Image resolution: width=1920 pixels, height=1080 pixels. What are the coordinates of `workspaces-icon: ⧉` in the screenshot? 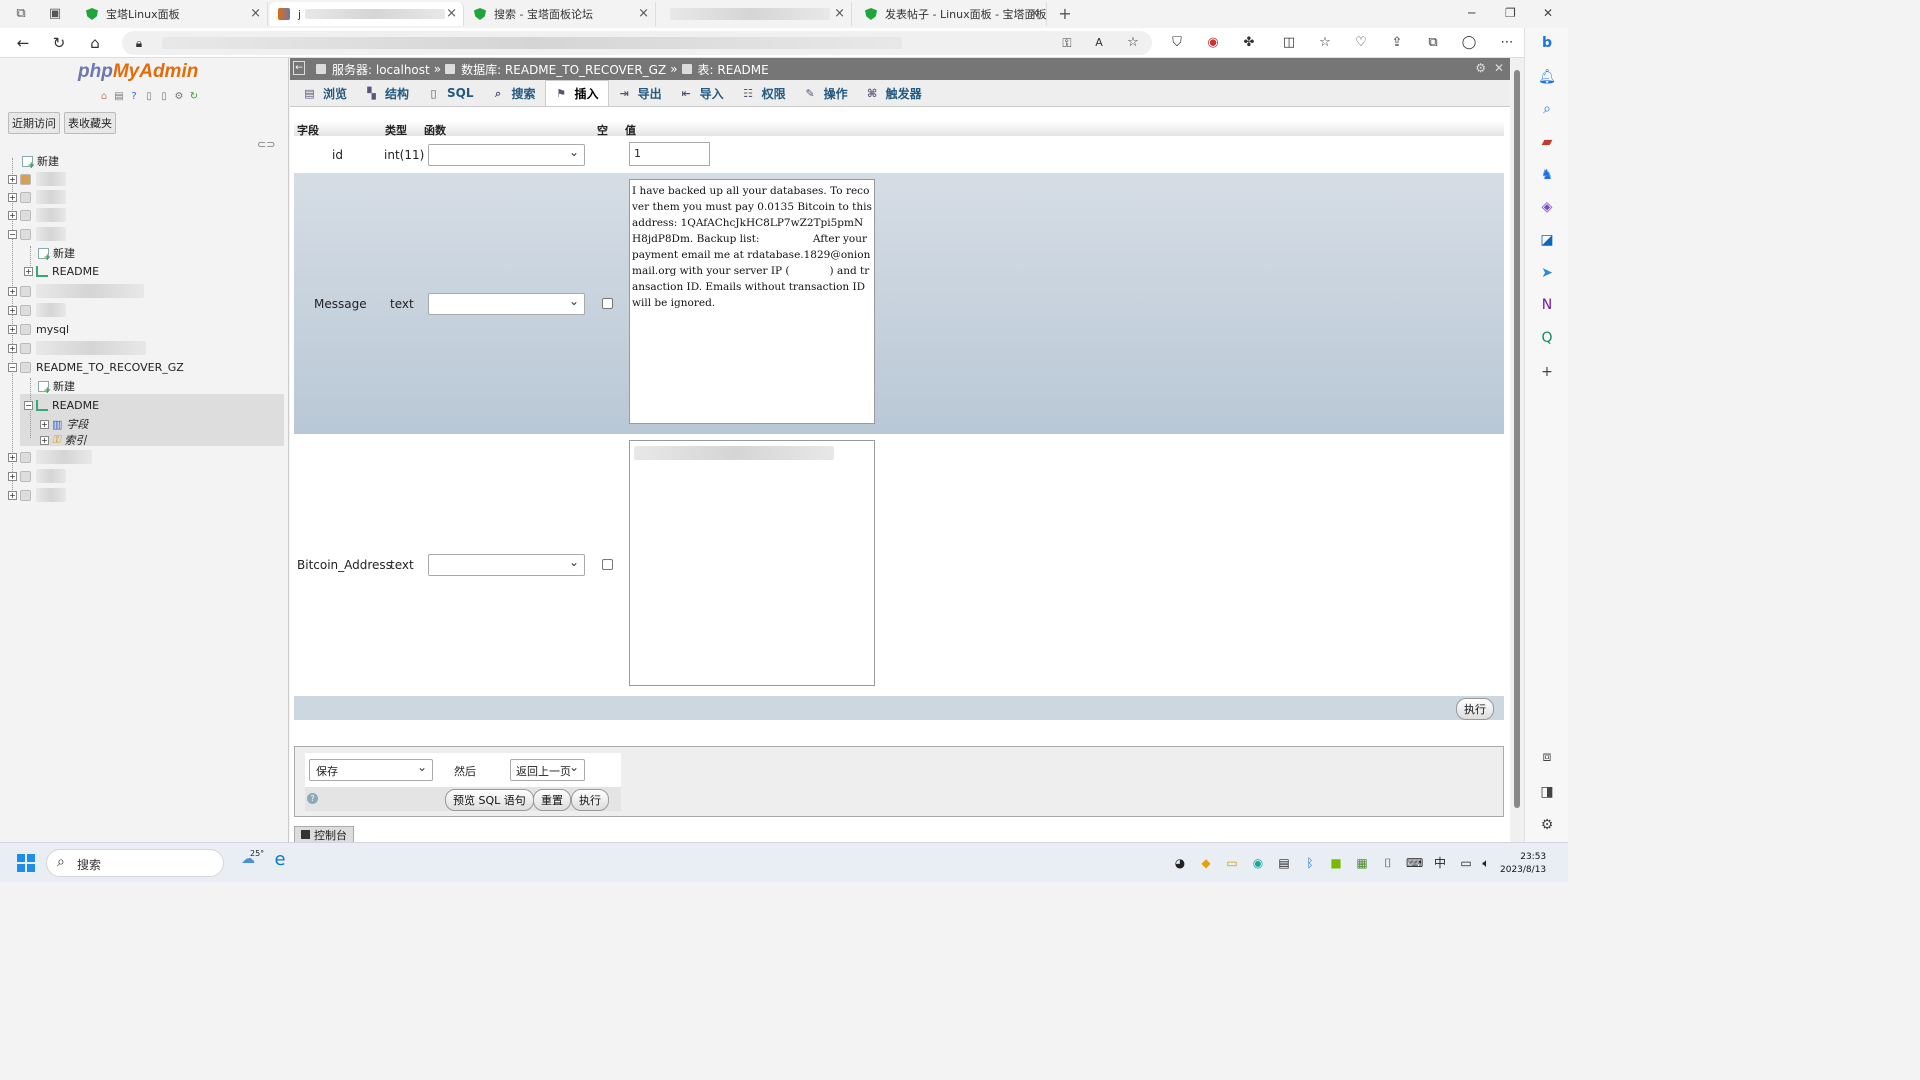 It's located at (21, 14).